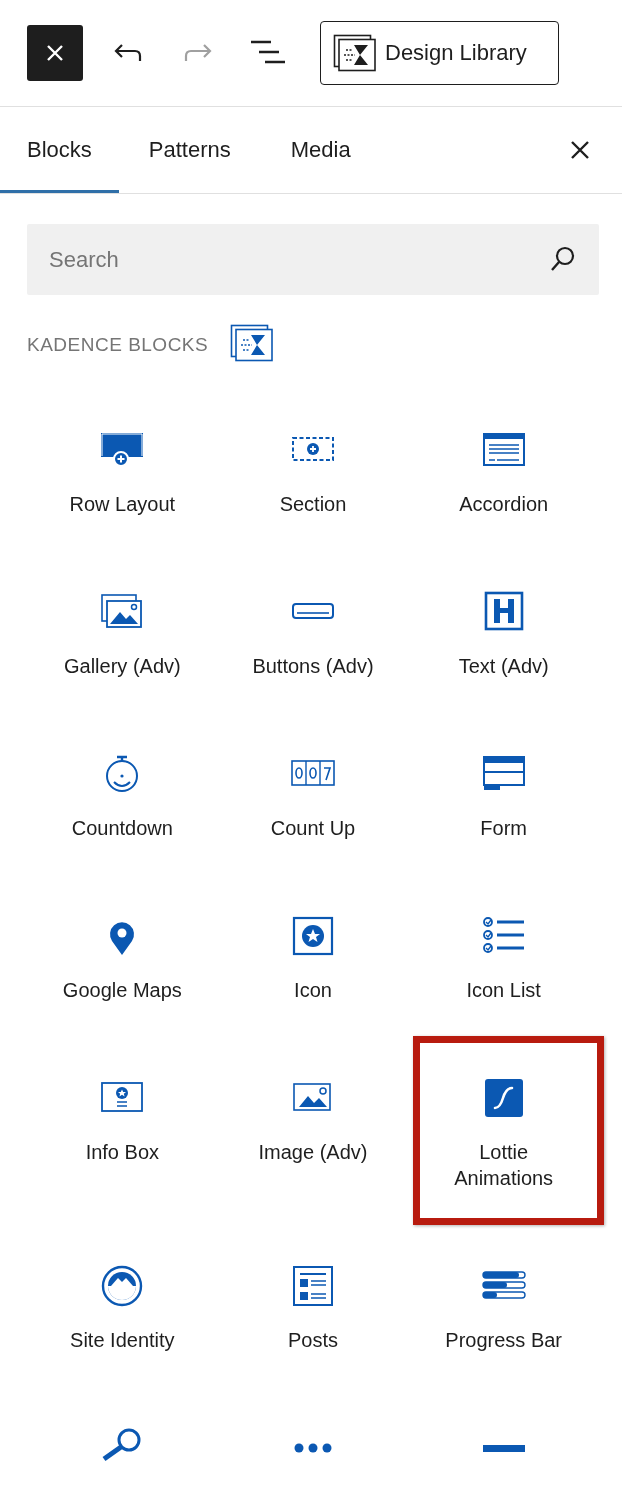 This screenshot has height=1512, width=622. I want to click on block-button: Countdown, so click(122, 796).